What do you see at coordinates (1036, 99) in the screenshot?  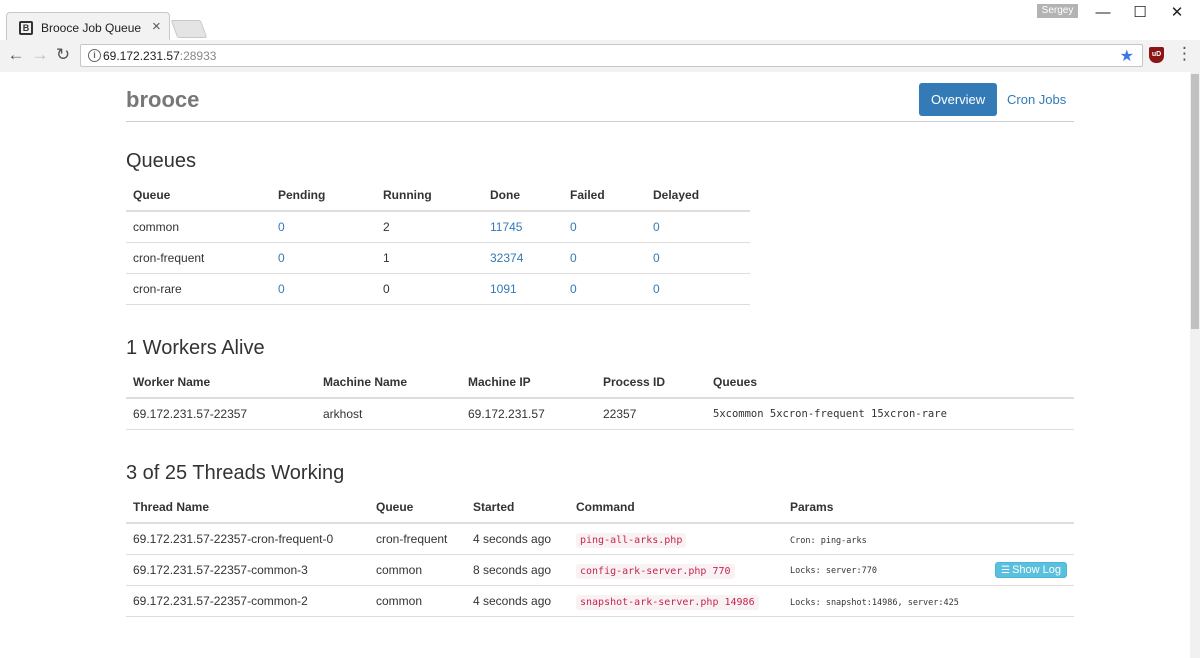 I see `nav-cron-jobs: Cron Jobs` at bounding box center [1036, 99].